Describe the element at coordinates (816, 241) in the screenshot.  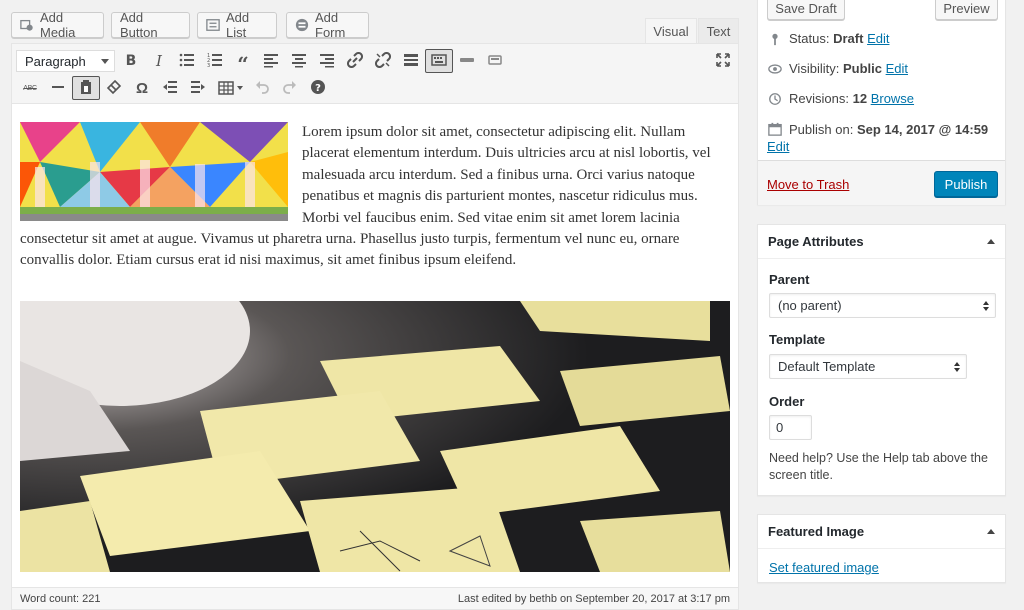
I see `page-attributes-title: Page Attributes` at that location.